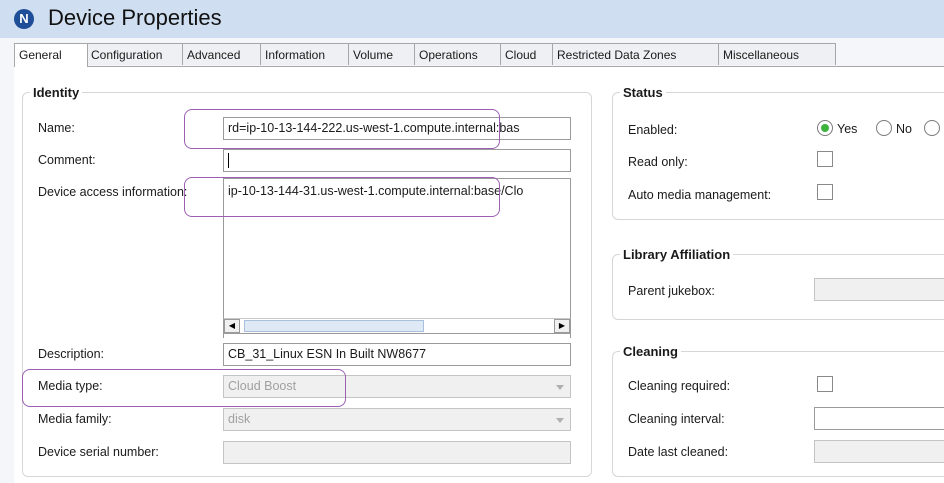 Image resolution: width=944 pixels, height=483 pixels. Describe the element at coordinates (56, 92) in the screenshot. I see `identity-group-title: Identity` at that location.